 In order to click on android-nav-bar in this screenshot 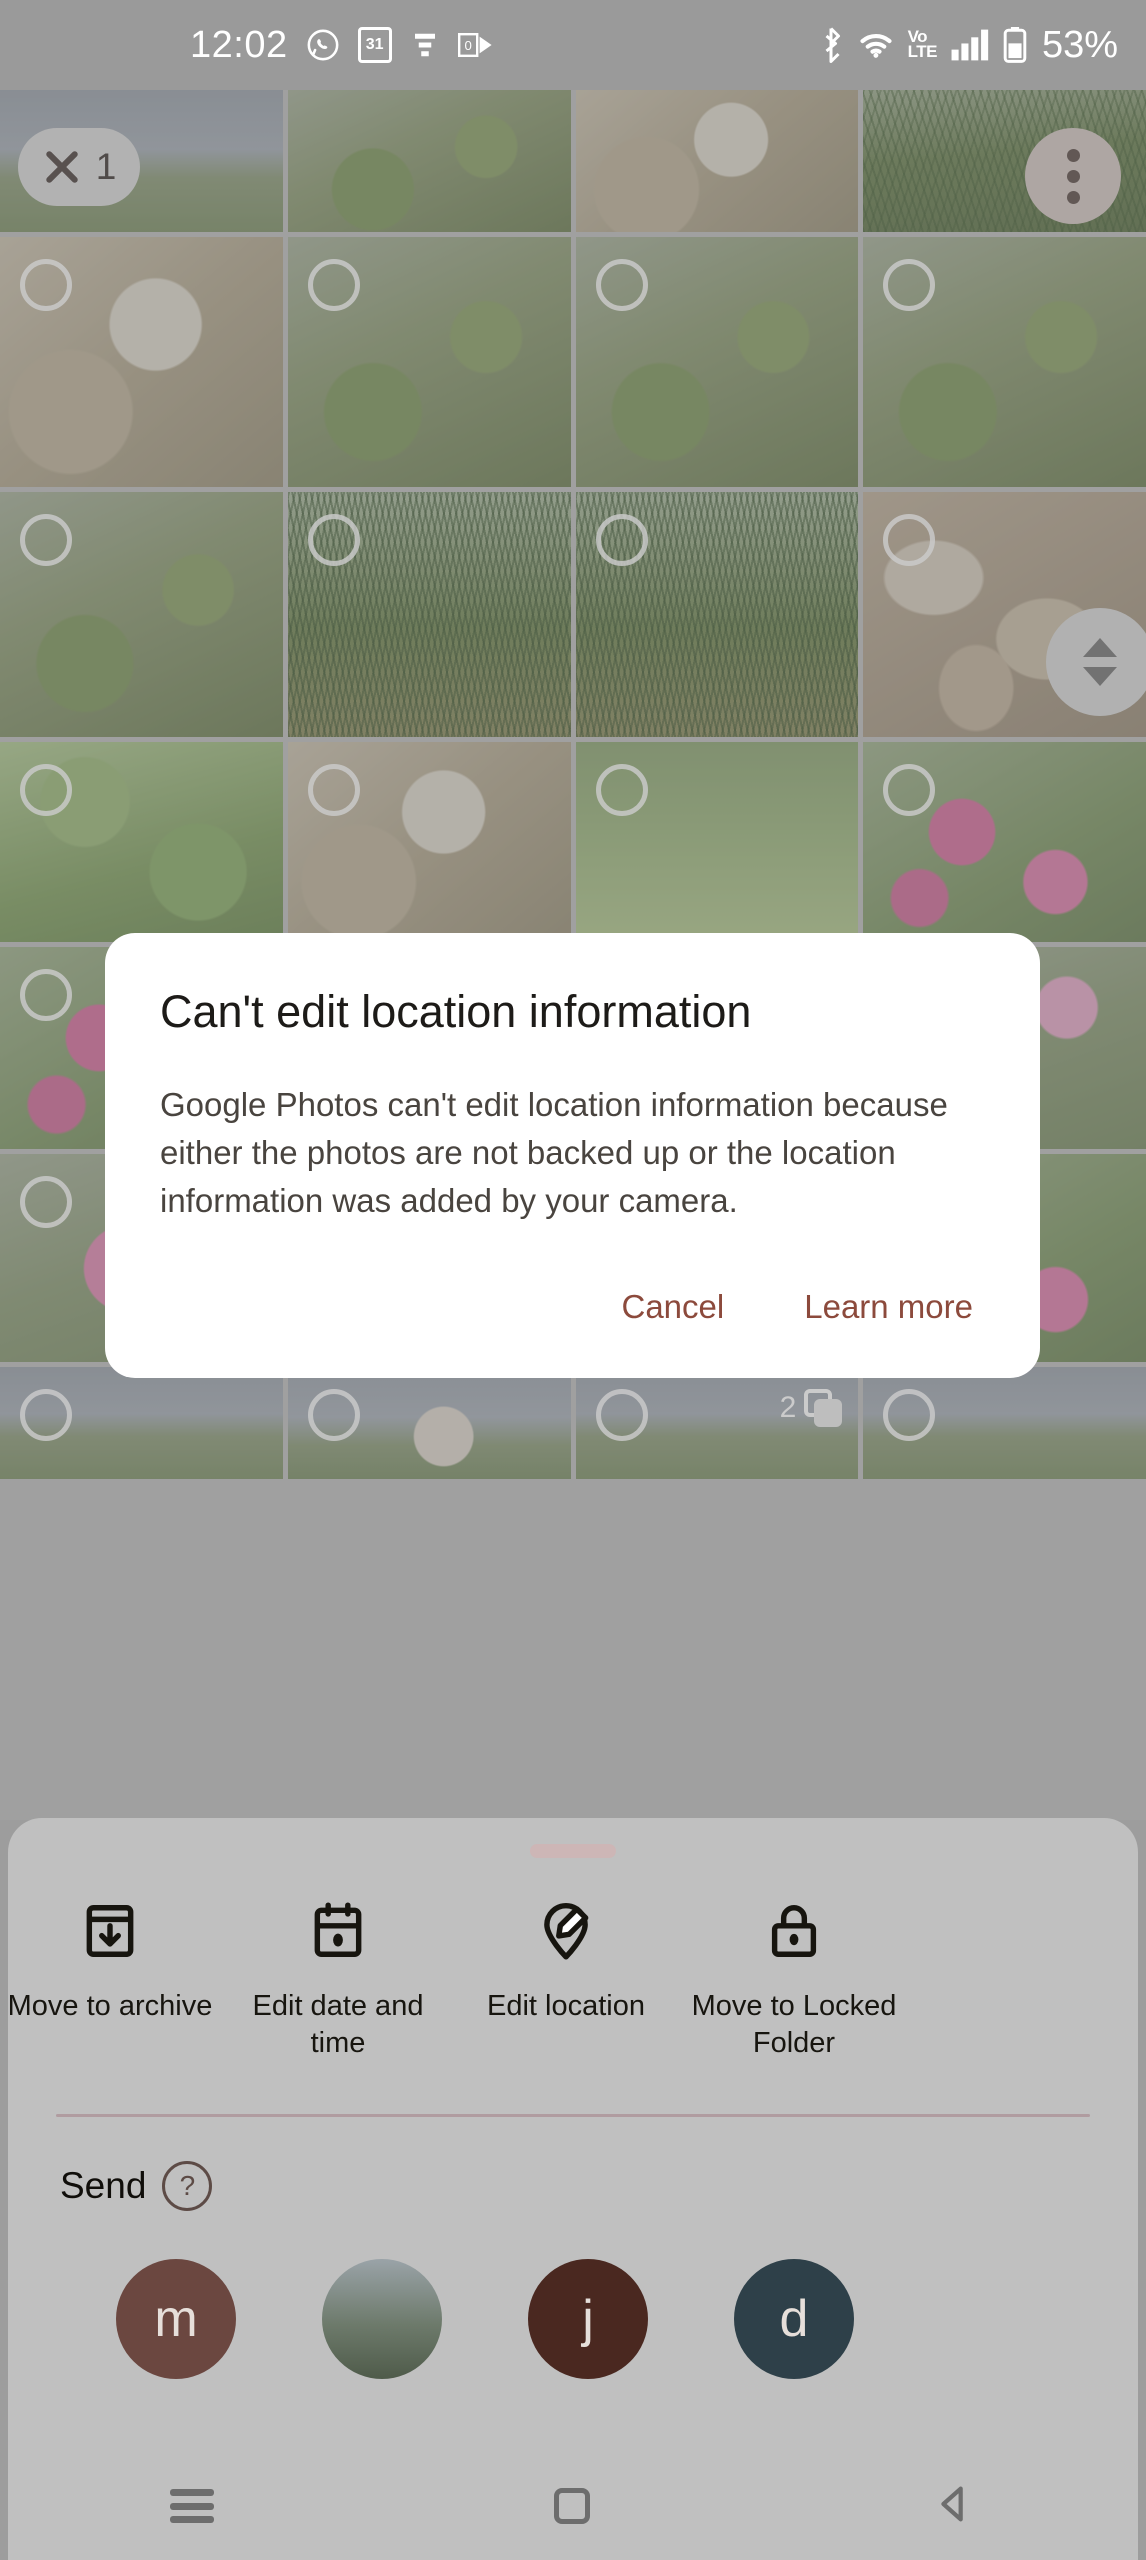, I will do `click(573, 2506)`.